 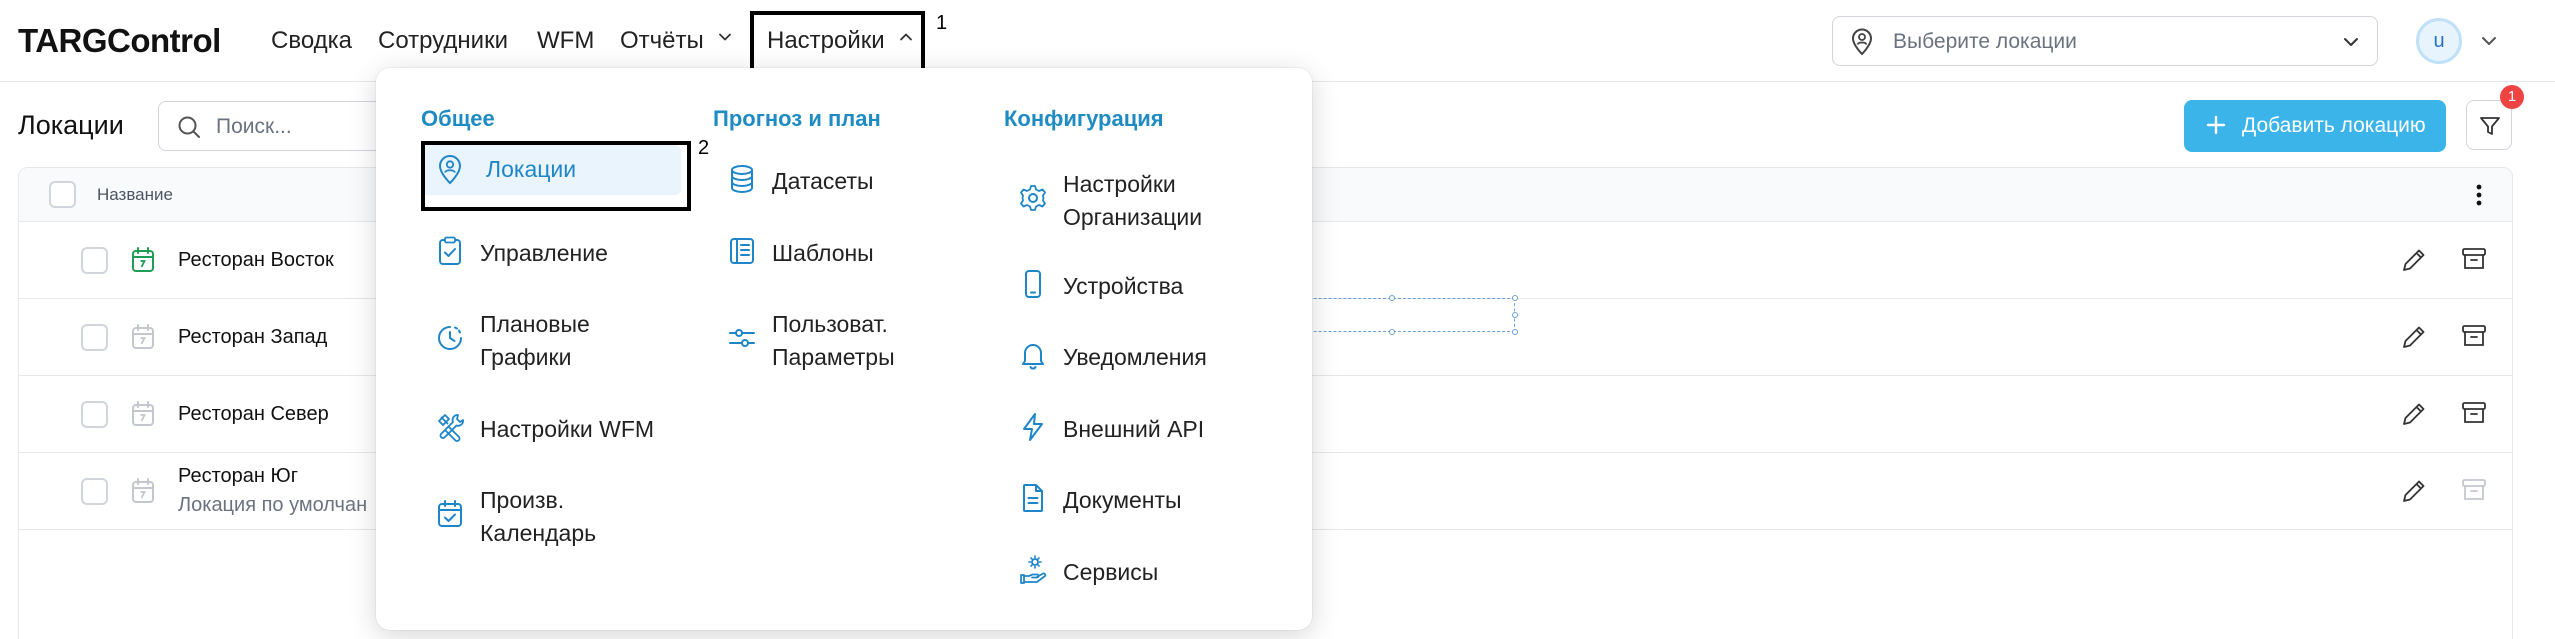 I want to click on more-vertical-icon, so click(x=2479, y=195).